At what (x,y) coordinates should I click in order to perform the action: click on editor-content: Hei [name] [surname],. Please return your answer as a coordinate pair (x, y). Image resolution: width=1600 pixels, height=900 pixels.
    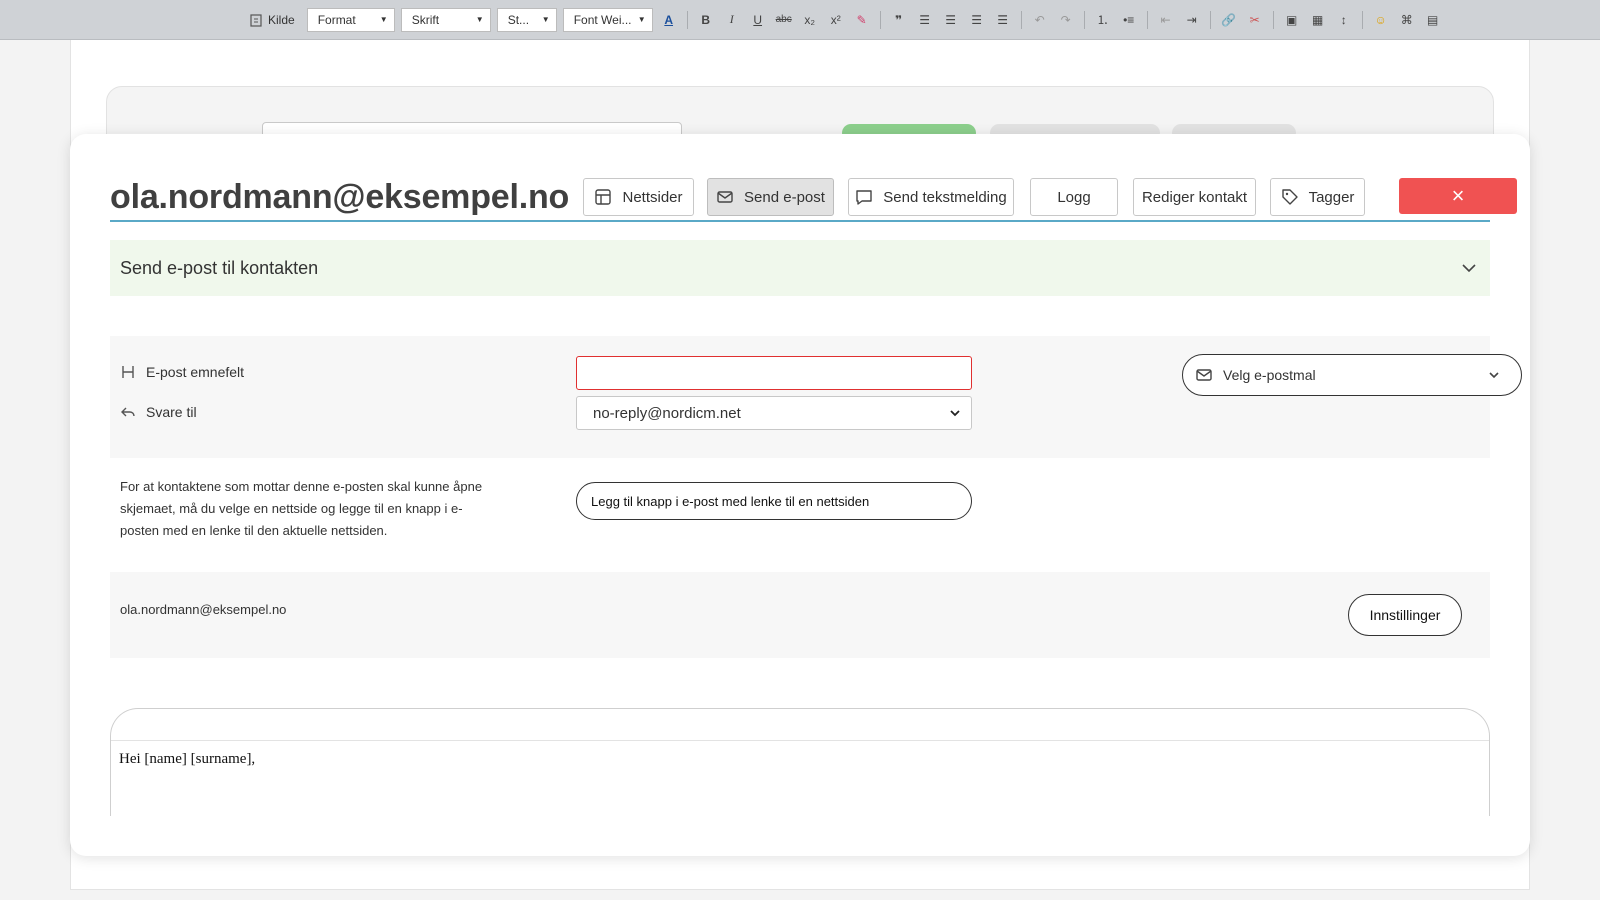
    Looking at the image, I should click on (800, 759).